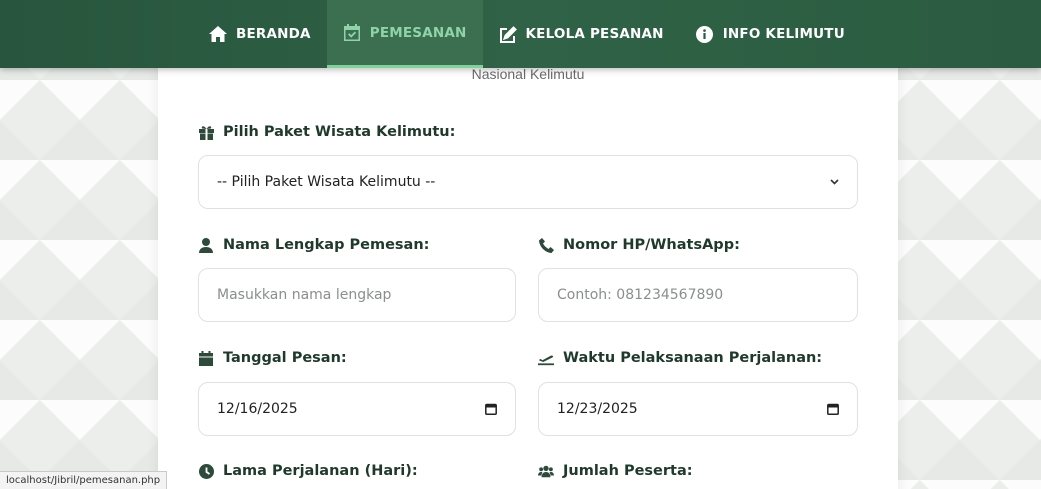 The width and height of the screenshot is (1041, 489). Describe the element at coordinates (357, 409) in the screenshot. I see `tanggal-input: 12/16/2025` at that location.